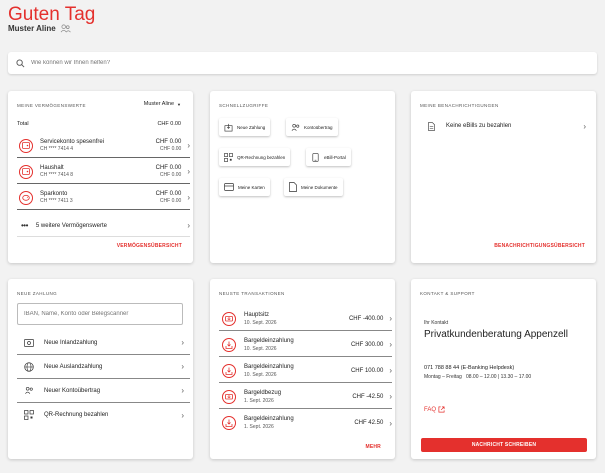 Image resolution: width=605 pixels, height=473 pixels. What do you see at coordinates (51, 105) in the screenshot?
I see `assets-card-title: MEINE VERMÖGENSWERTE` at bounding box center [51, 105].